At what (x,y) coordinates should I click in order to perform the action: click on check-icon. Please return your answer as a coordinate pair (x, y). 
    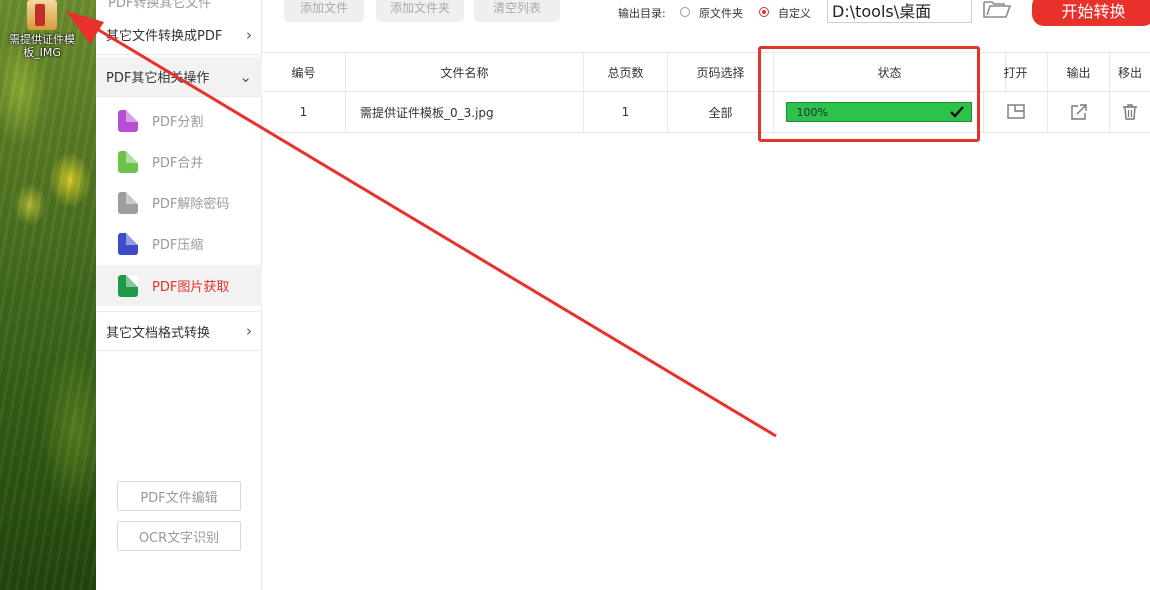
    Looking at the image, I should click on (956, 112).